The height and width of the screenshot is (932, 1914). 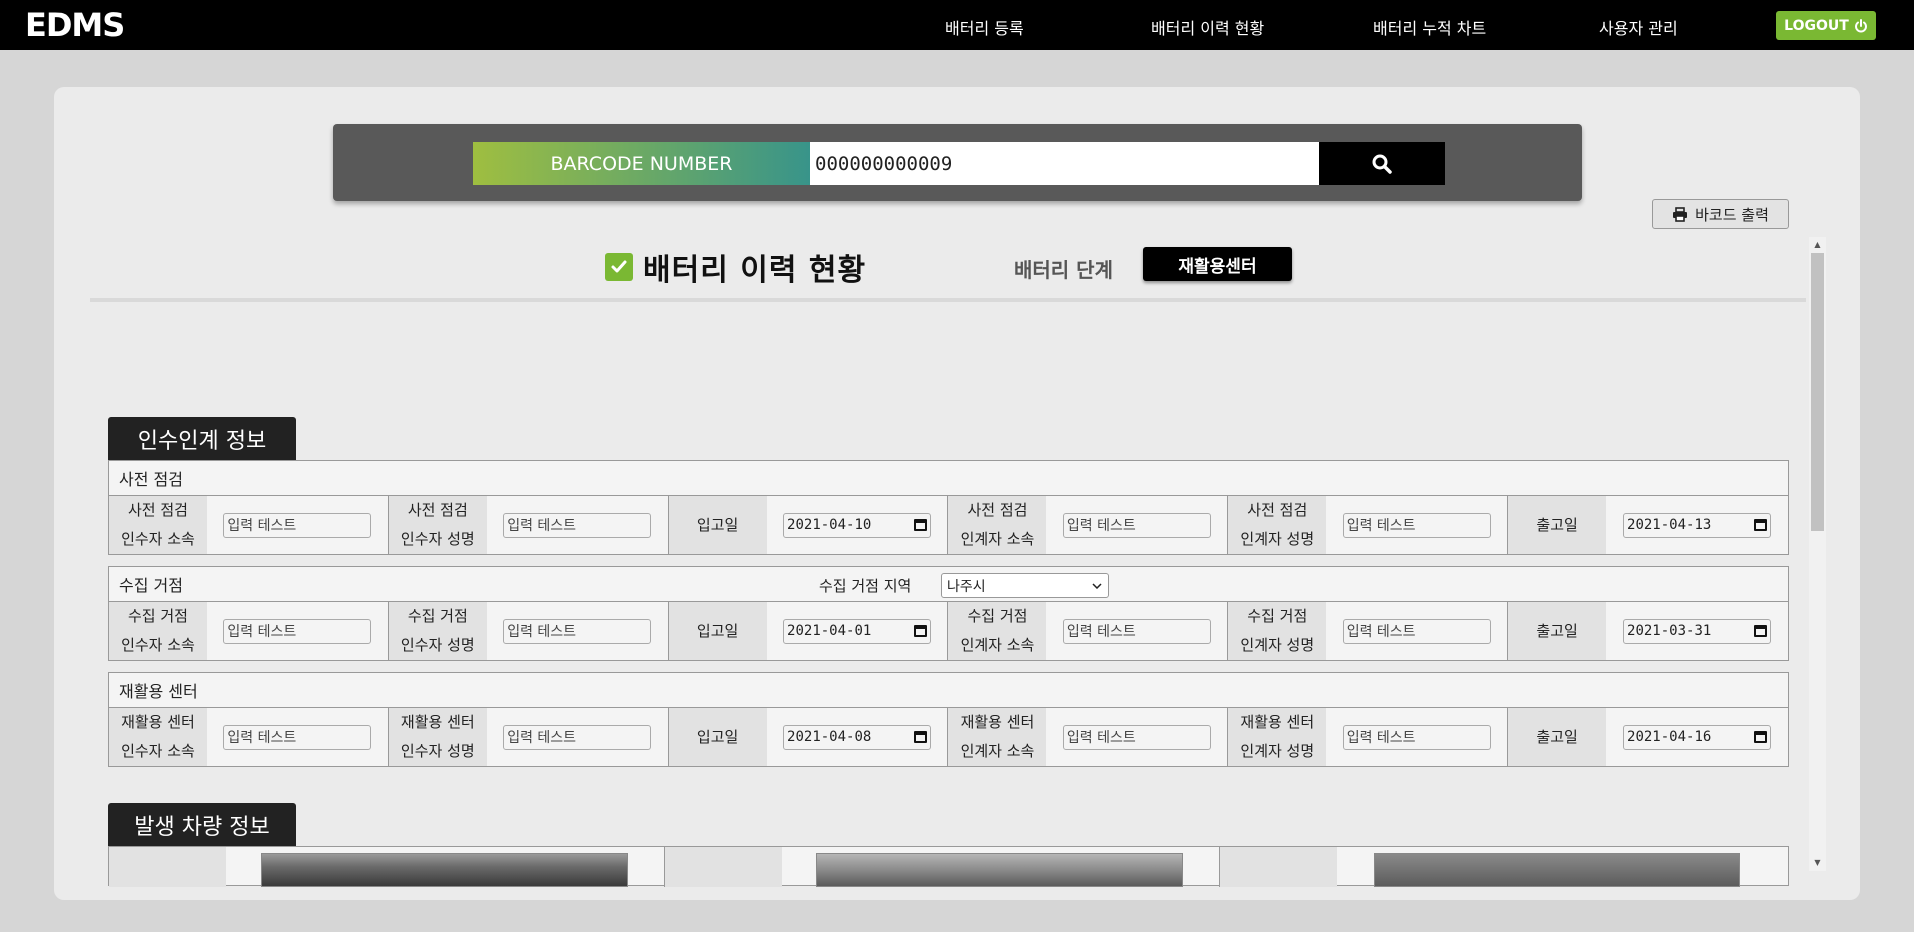 What do you see at coordinates (437, 525) in the screenshot?
I see `field-label: 사전 점검 인수자 성명` at bounding box center [437, 525].